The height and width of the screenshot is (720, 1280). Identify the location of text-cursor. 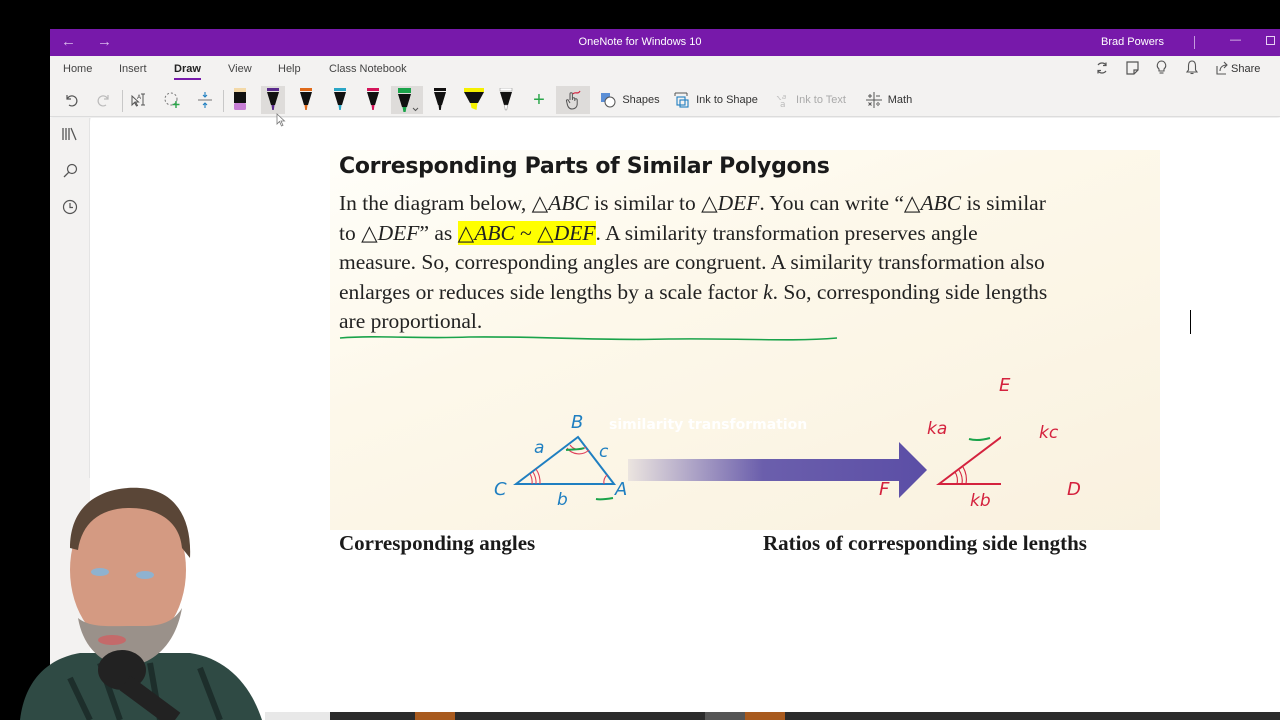
(1190, 322).